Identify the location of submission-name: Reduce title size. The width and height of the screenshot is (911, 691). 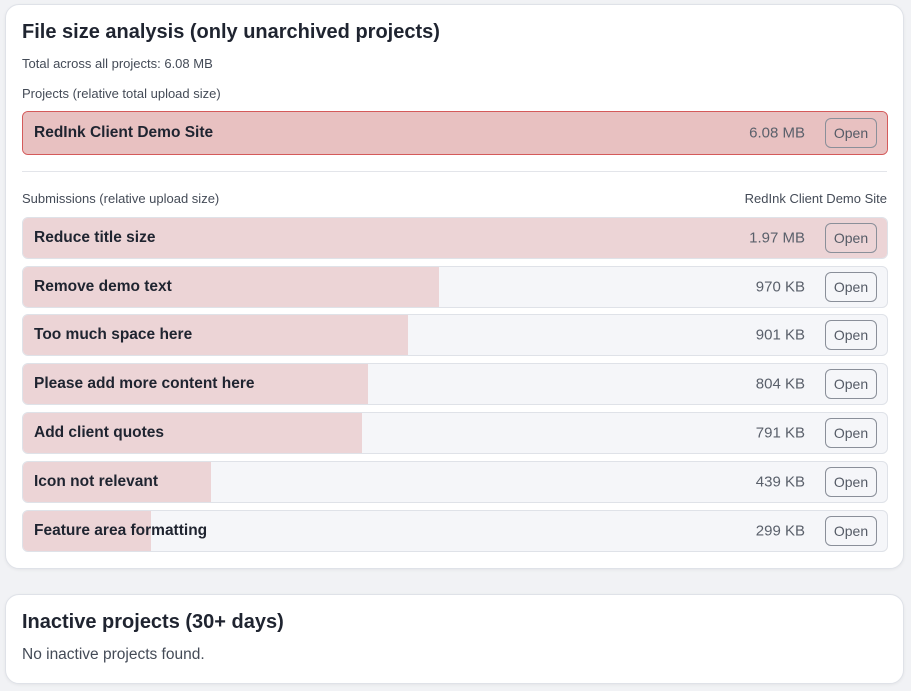
(95, 237).